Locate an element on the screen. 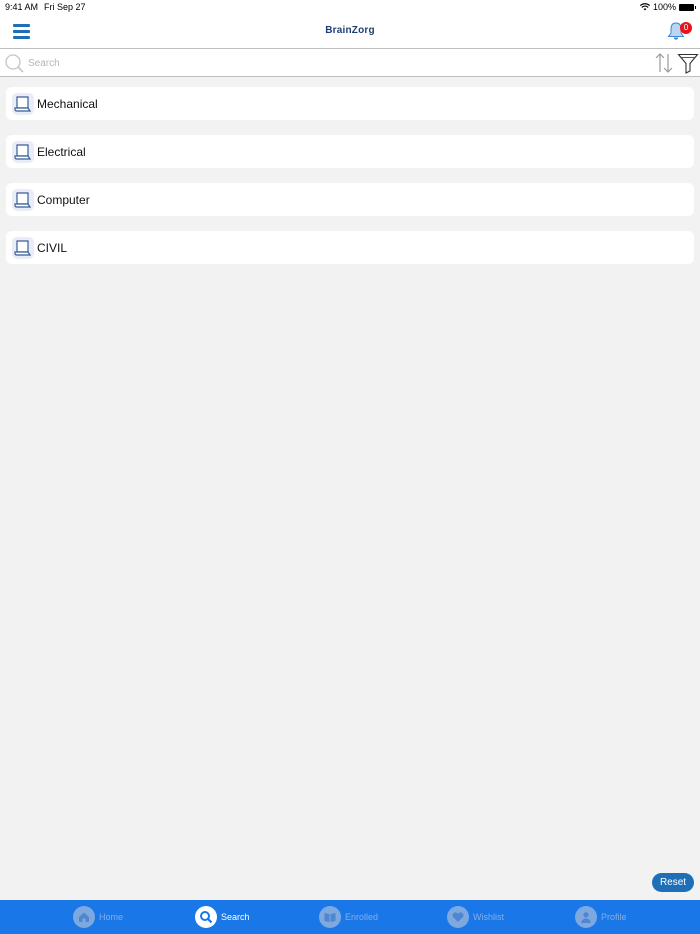  list-item: Electrical is located at coordinates (350, 151).